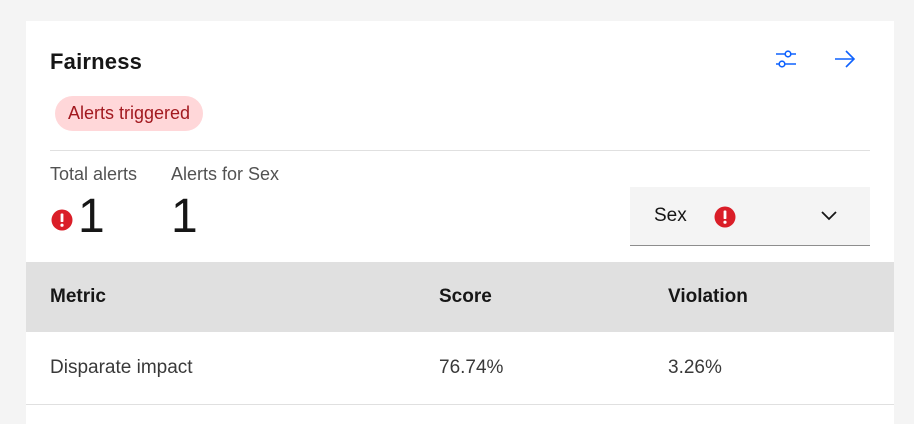 This screenshot has height=424, width=914. I want to click on chevron-down-icon, so click(829, 216).